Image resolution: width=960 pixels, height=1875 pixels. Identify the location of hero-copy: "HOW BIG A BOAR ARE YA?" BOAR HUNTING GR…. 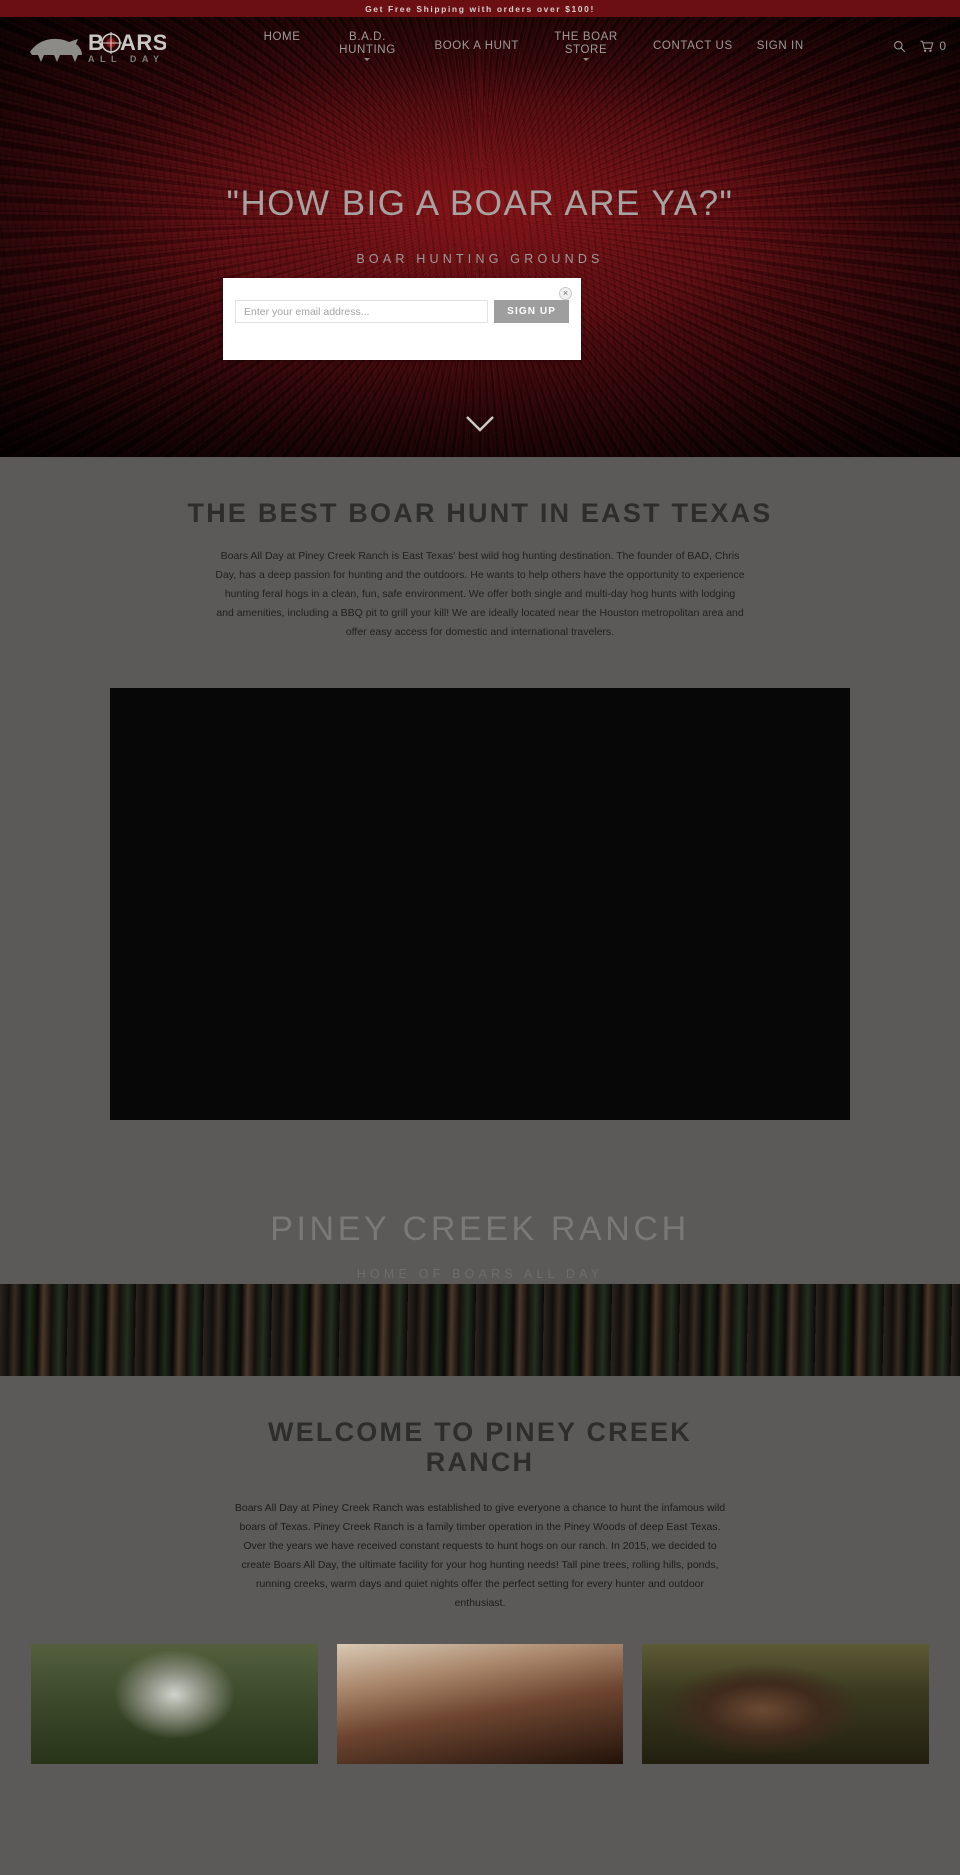
(480, 225).